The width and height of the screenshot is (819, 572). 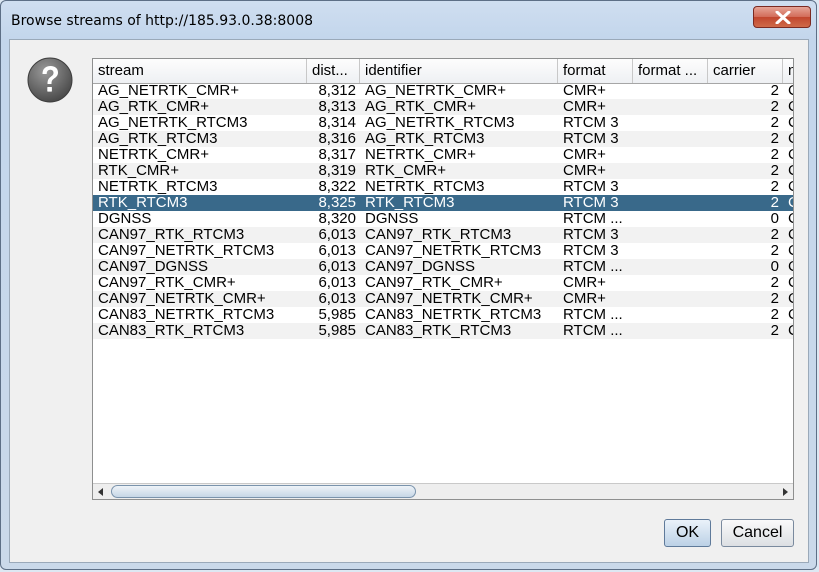 I want to click on table-row: AG_RTK_RTCM3 8,316 AG_RTK_RTCM3 RTCM 3 2C, so click(x=443, y=139).